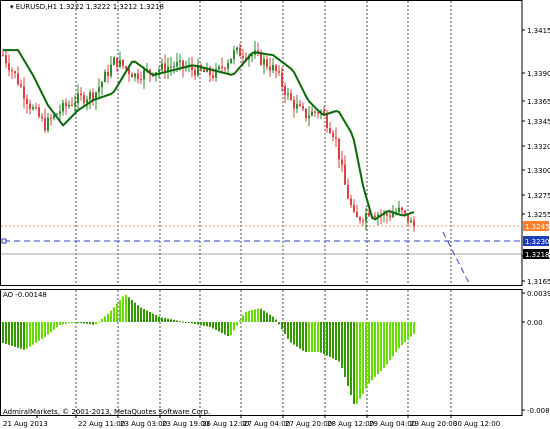  What do you see at coordinates (535, 323) in the screenshot?
I see `indicator-tick-label: 0.00` at bounding box center [535, 323].